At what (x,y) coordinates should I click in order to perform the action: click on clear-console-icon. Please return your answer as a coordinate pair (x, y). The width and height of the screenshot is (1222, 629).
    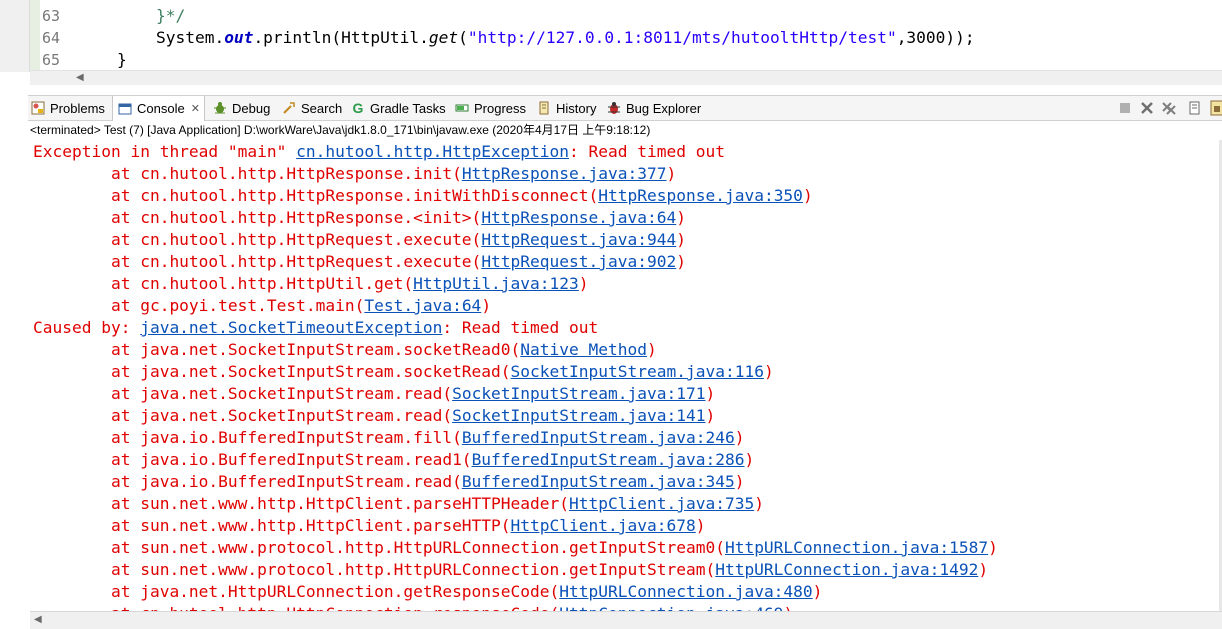
    Looking at the image, I should click on (1195, 108).